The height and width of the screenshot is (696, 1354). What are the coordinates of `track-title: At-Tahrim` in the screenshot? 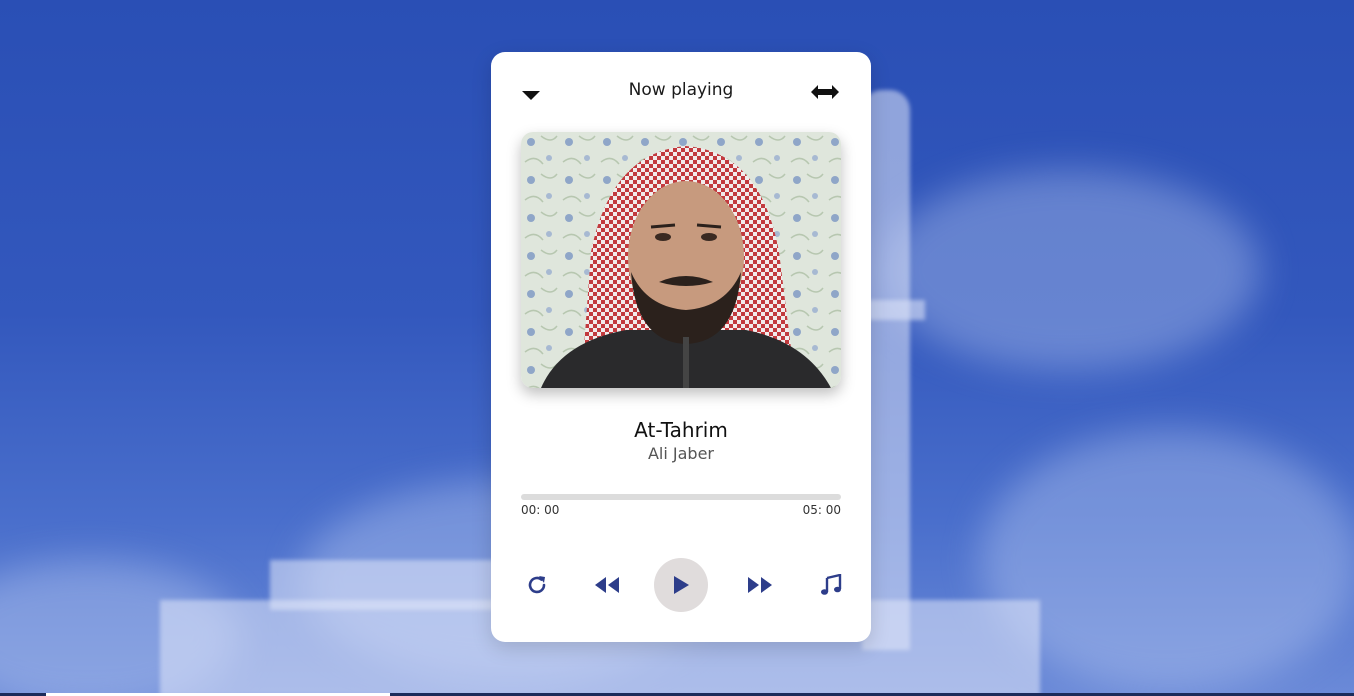 It's located at (681, 430).